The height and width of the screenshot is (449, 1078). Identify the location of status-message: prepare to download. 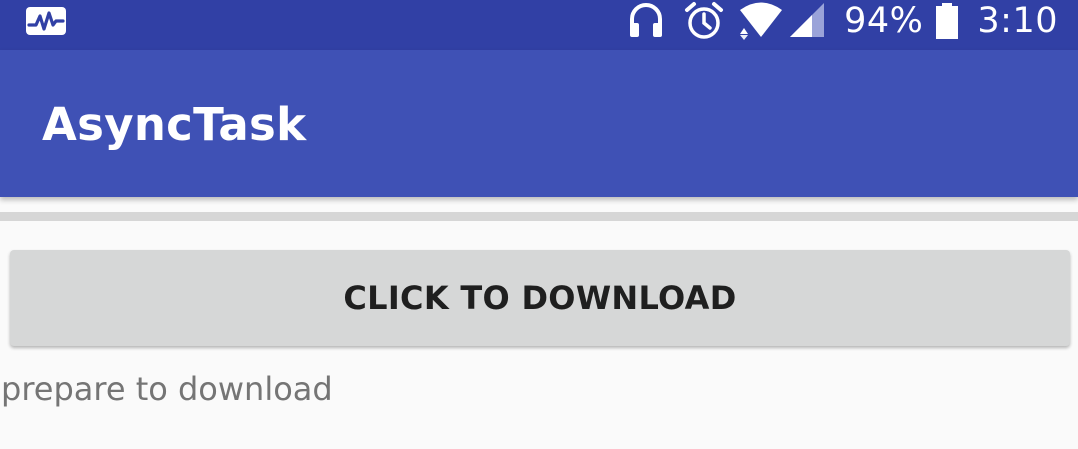
(167, 389).